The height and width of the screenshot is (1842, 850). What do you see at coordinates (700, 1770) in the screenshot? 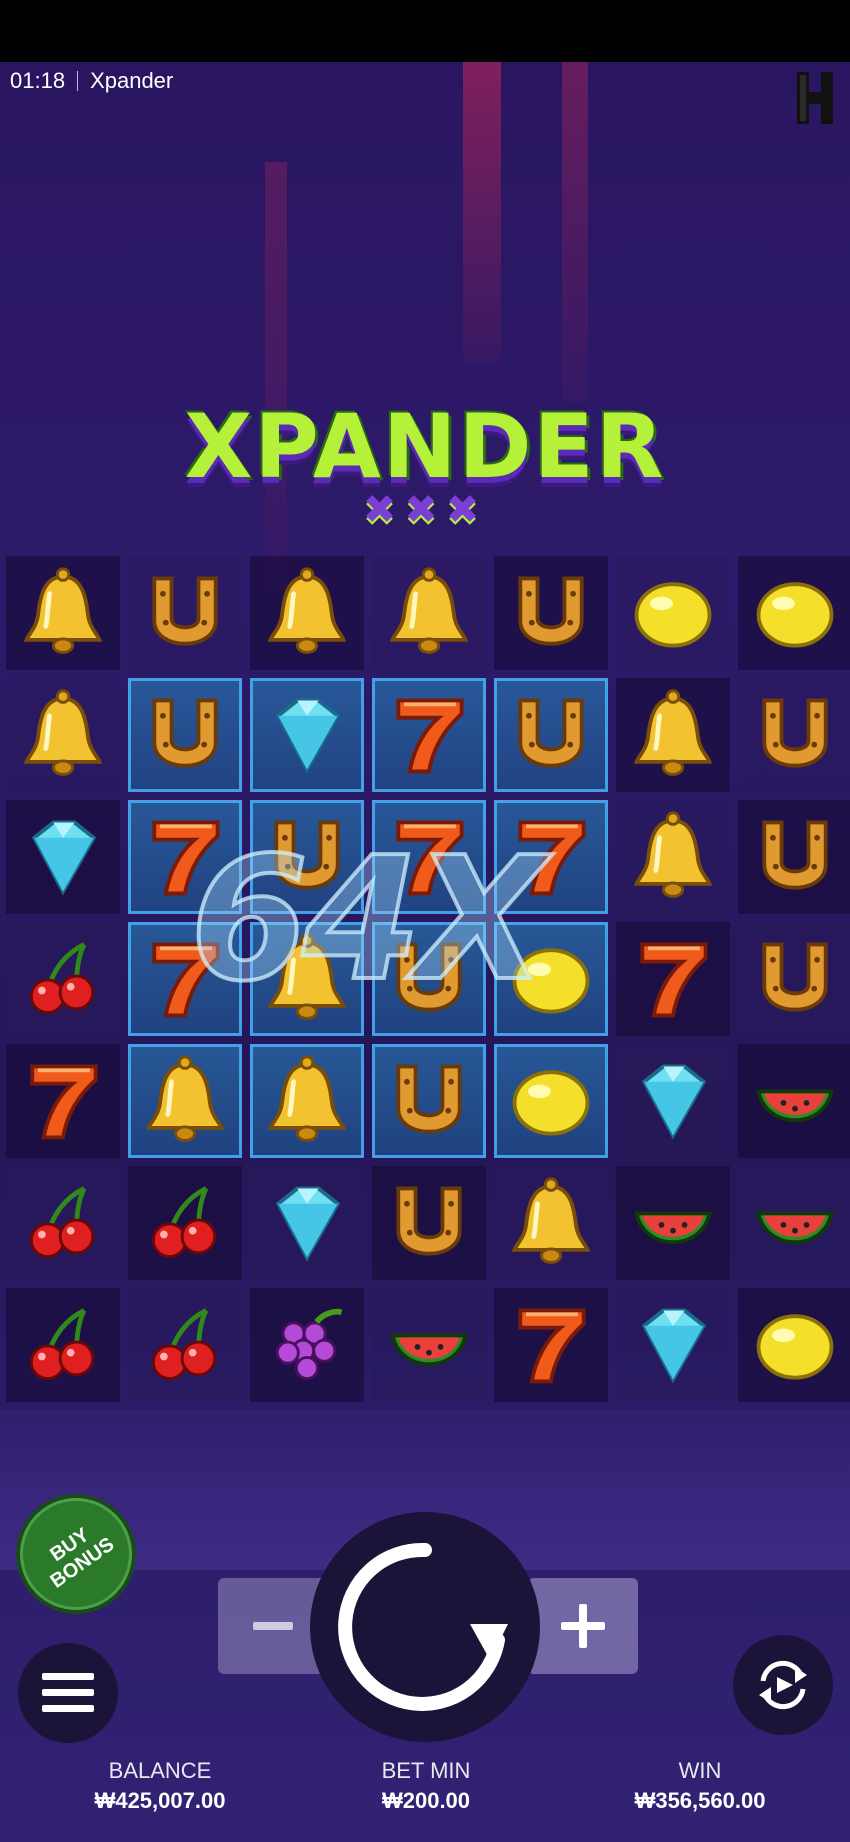
I see `win-label: WIN` at bounding box center [700, 1770].